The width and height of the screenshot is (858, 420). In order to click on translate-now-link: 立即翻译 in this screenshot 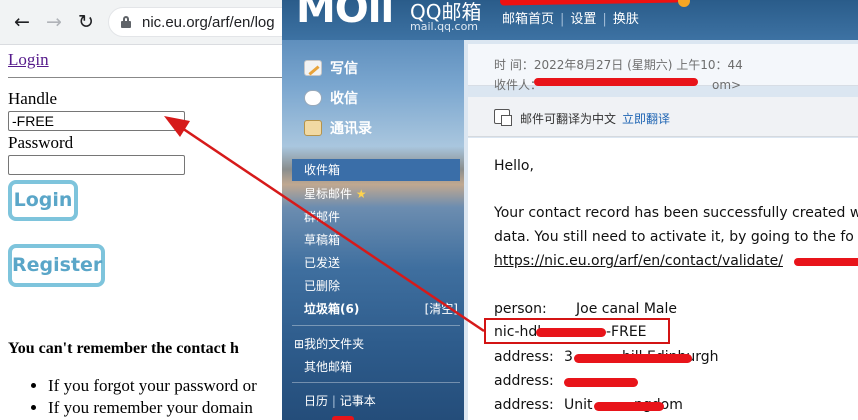, I will do `click(646, 119)`.